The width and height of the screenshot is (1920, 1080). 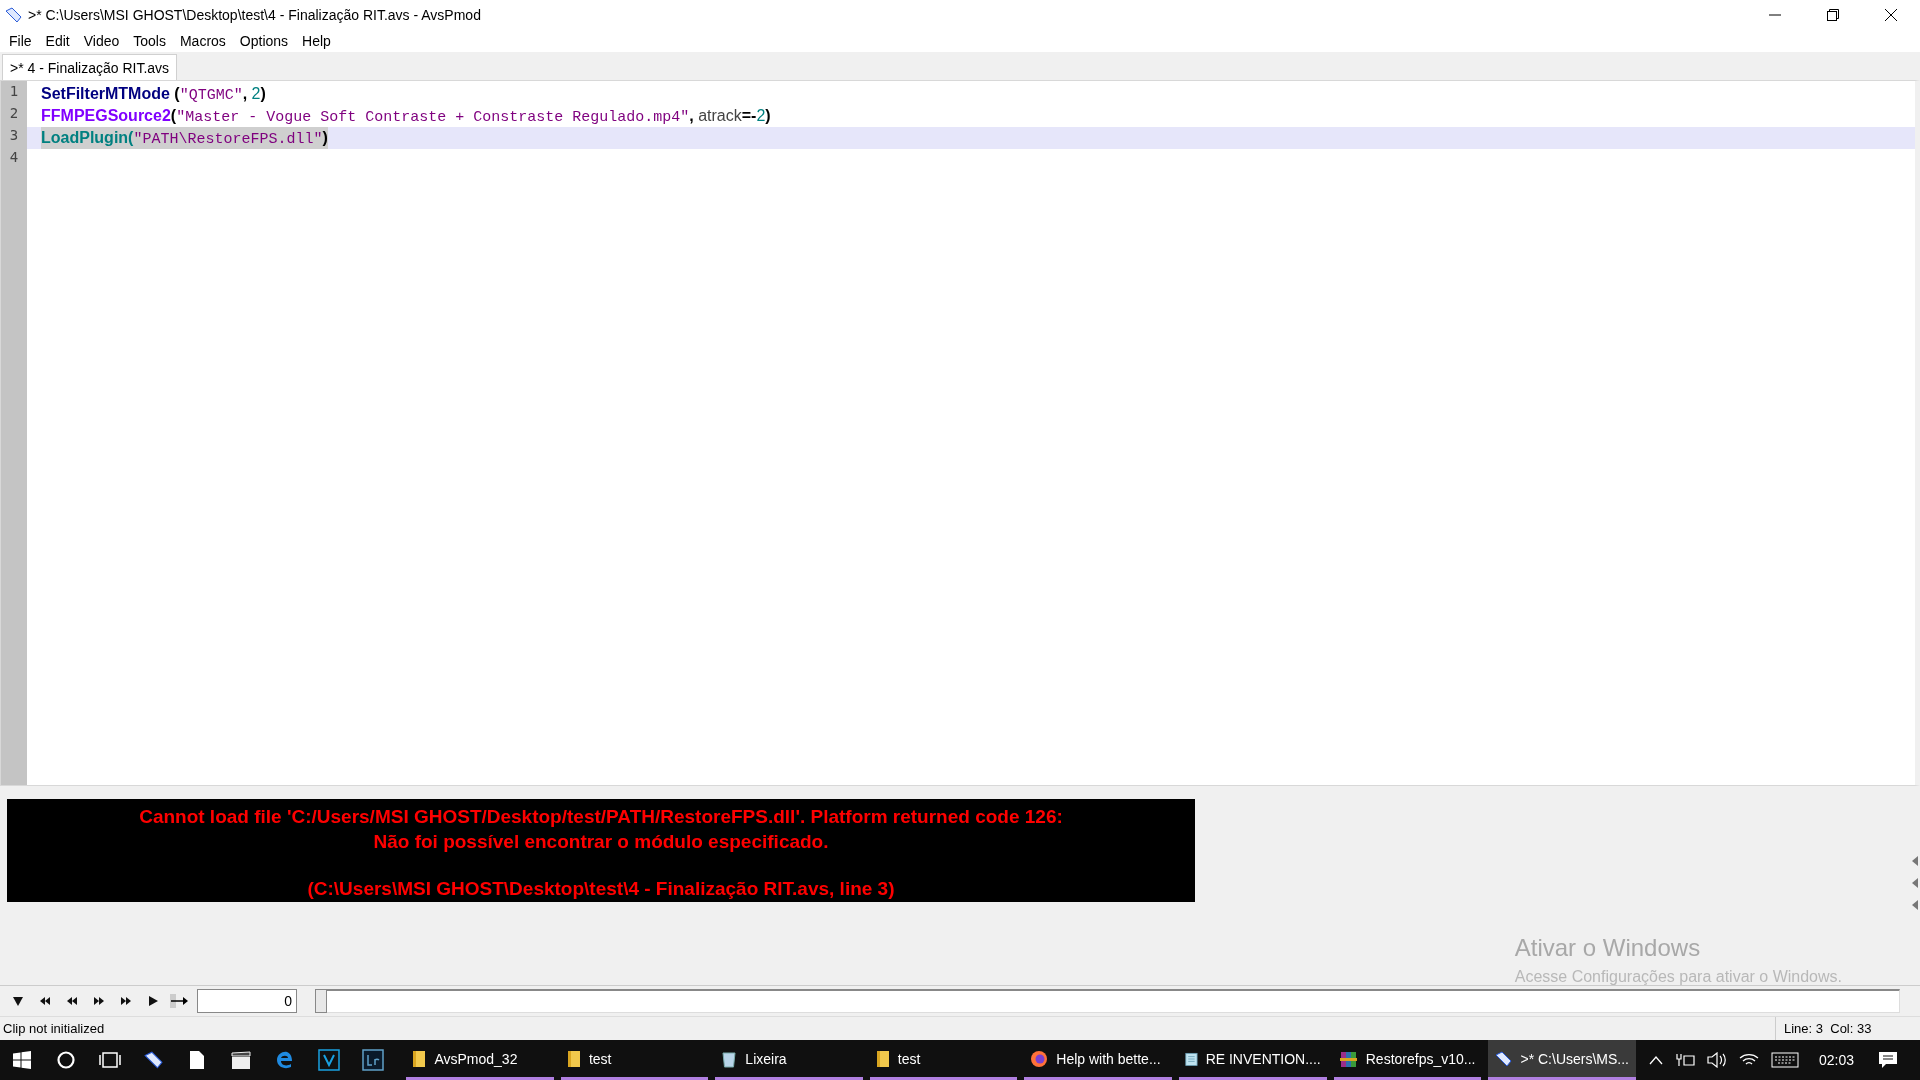 I want to click on slider-thumb, so click(x=321, y=1001).